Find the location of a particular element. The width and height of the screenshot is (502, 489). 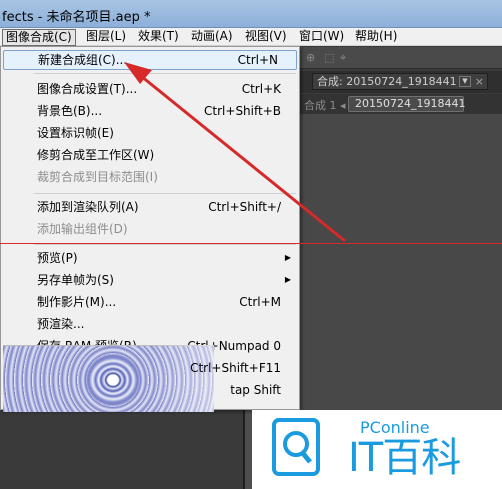

menu-item-preview: 预览(P) ▶ is located at coordinates (150, 258).